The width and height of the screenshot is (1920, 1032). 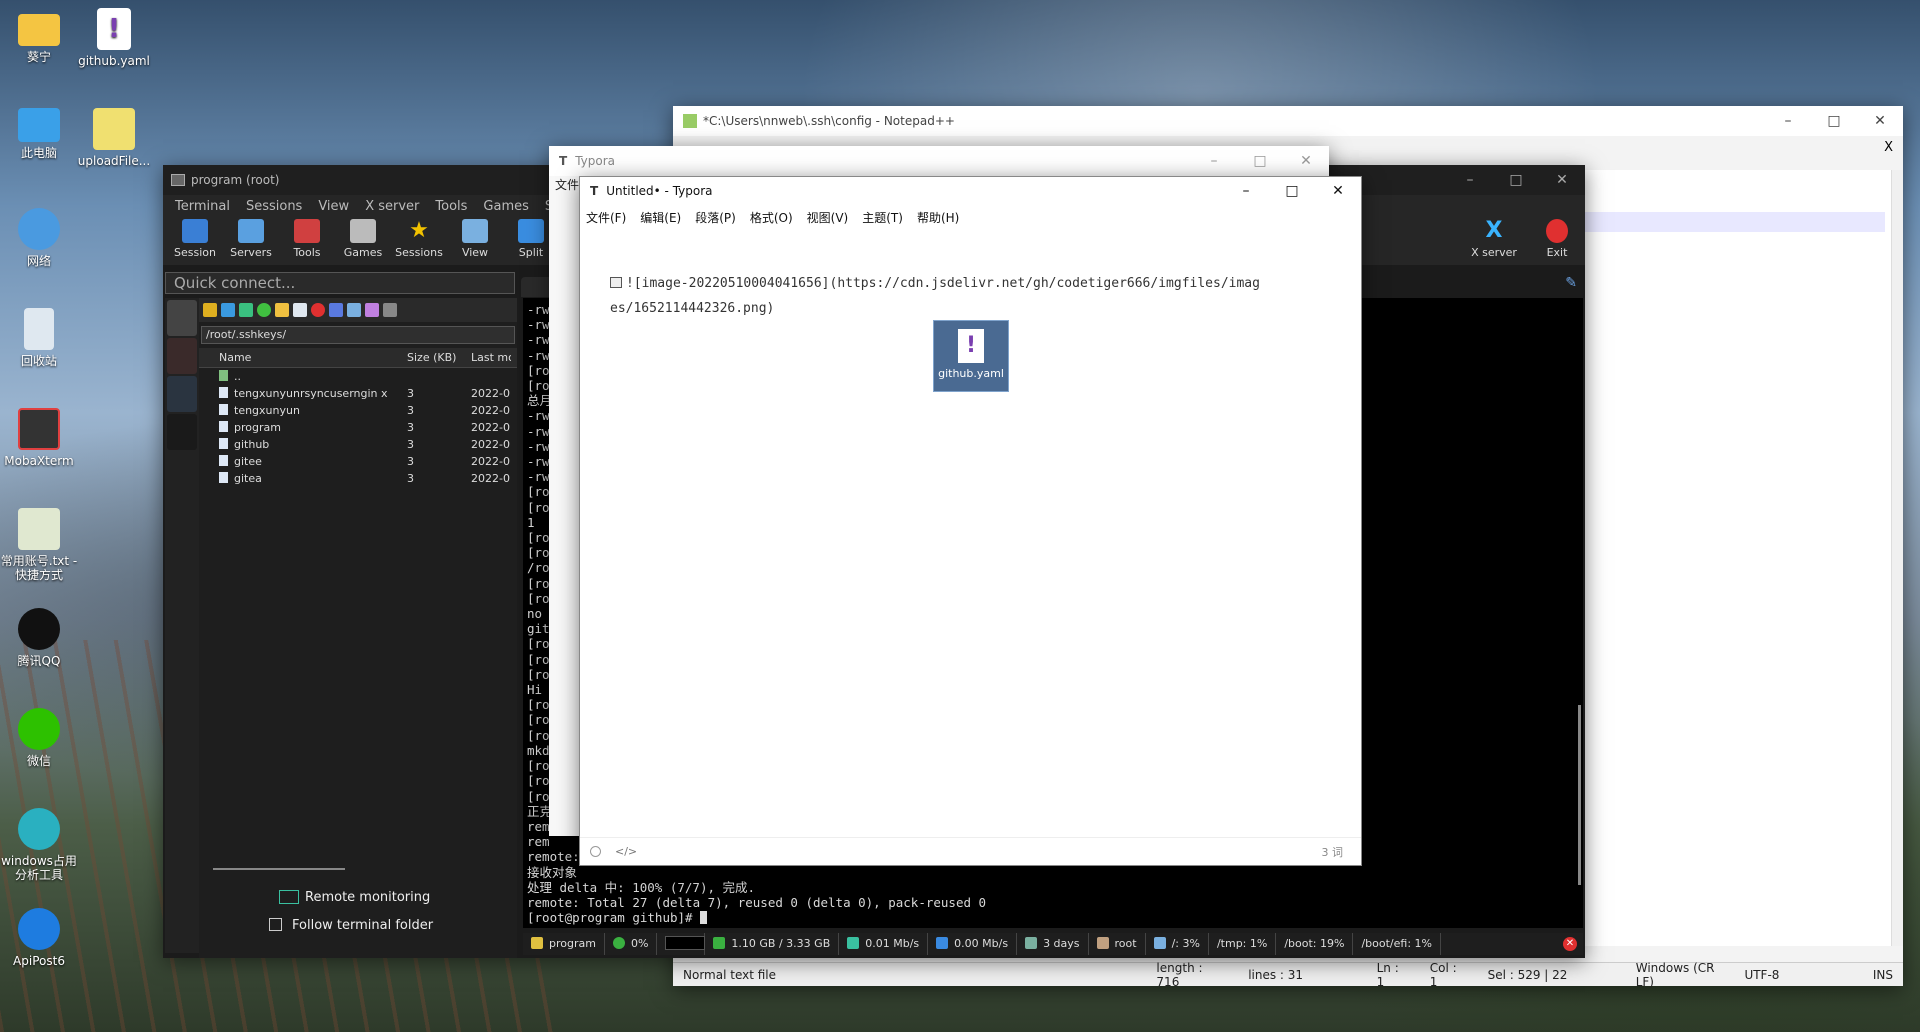 What do you see at coordinates (299, 357) in the screenshot?
I see `col-name: Name` at bounding box center [299, 357].